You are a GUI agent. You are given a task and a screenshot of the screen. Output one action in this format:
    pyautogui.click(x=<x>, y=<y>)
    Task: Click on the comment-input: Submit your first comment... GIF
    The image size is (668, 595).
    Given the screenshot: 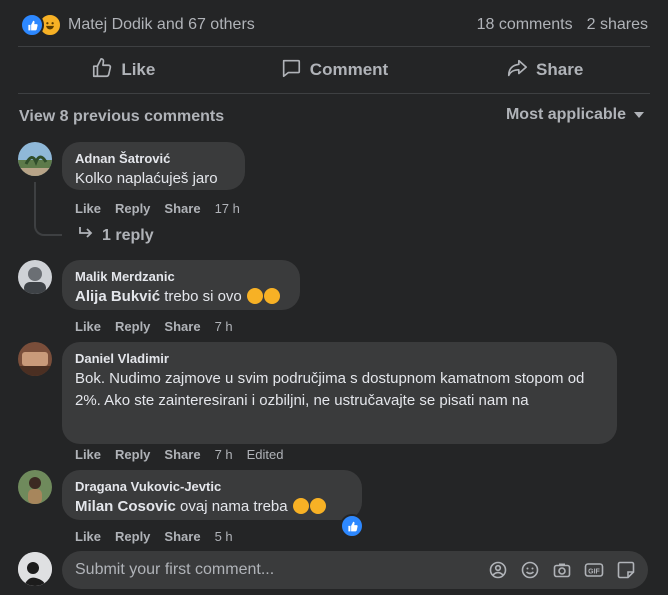 What is the action you would take?
    pyautogui.click(x=355, y=570)
    